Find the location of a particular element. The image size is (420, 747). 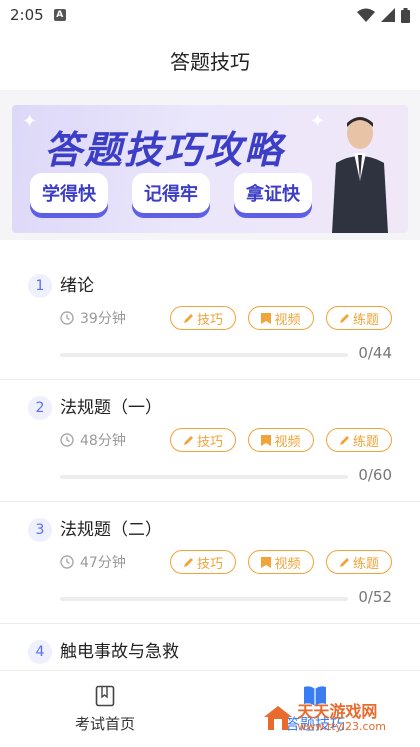

signal-icon is located at coordinates (388, 15).